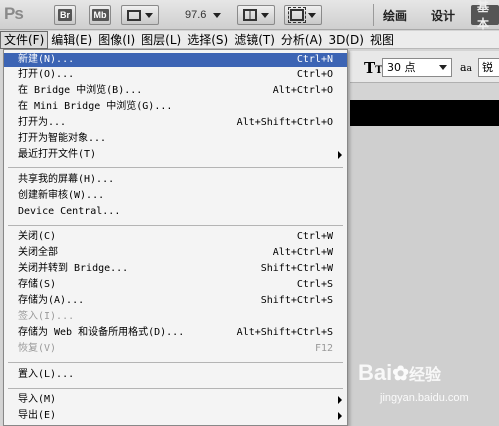  I want to click on menu-item-label: 恢复(V), so click(37, 348).